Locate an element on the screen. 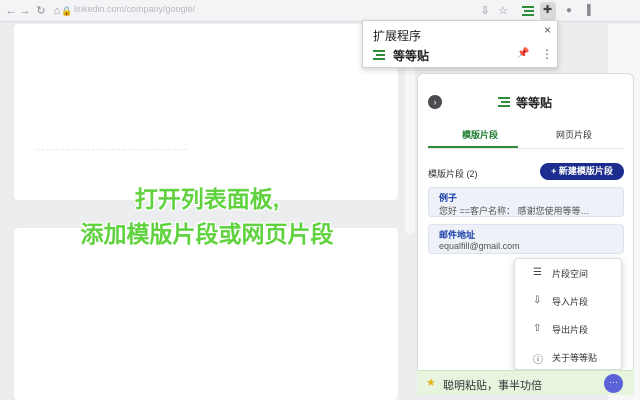 Image resolution: width=640 pixels, height=400 pixels. more-options-icon: ⋮ is located at coordinates (547, 54).